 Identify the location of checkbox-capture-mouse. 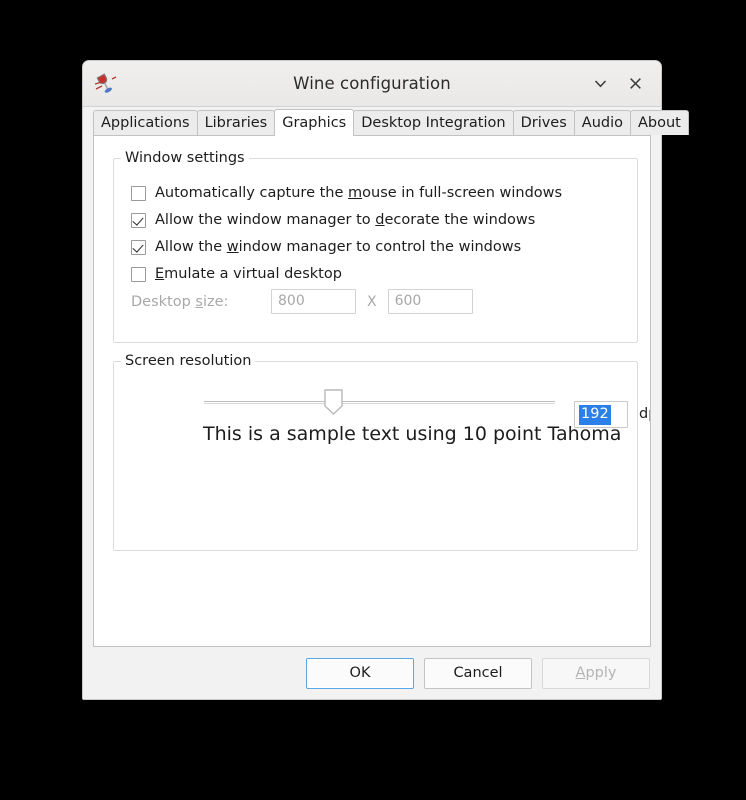
(138, 193).